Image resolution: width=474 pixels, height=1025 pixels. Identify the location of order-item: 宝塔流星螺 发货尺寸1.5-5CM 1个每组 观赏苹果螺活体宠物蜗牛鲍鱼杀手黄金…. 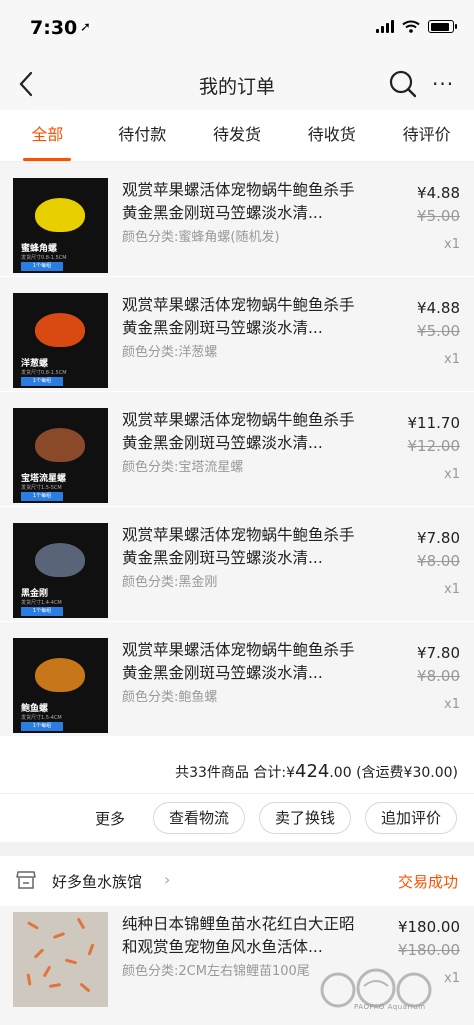
(237, 449).